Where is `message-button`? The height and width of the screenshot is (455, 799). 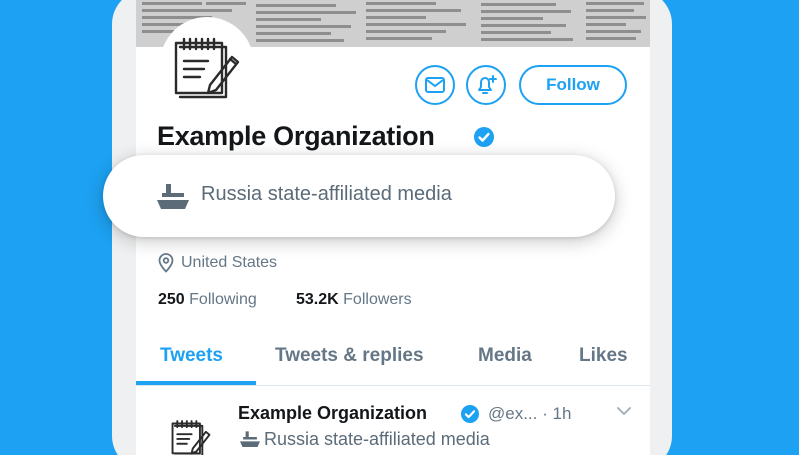
message-button is located at coordinates (435, 85).